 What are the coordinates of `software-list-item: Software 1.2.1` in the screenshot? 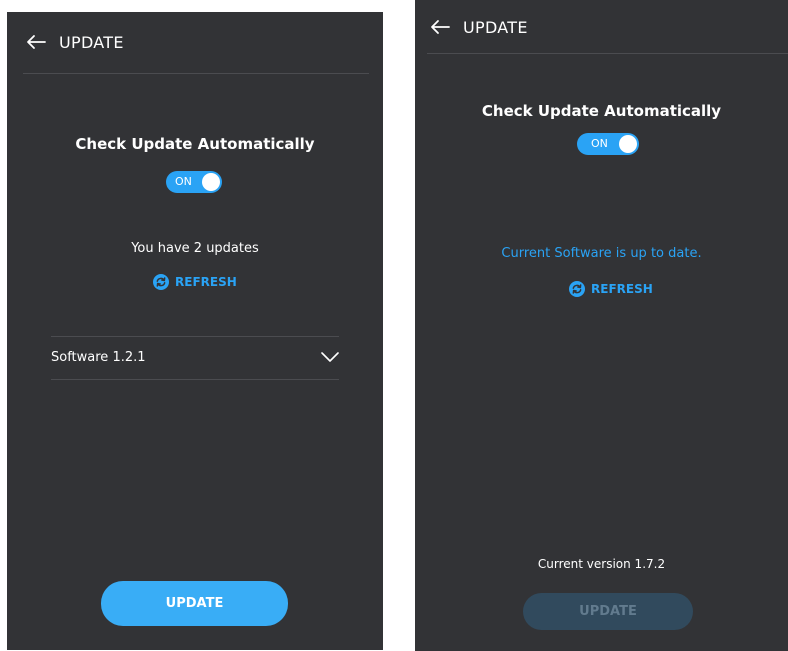 It's located at (195, 358).